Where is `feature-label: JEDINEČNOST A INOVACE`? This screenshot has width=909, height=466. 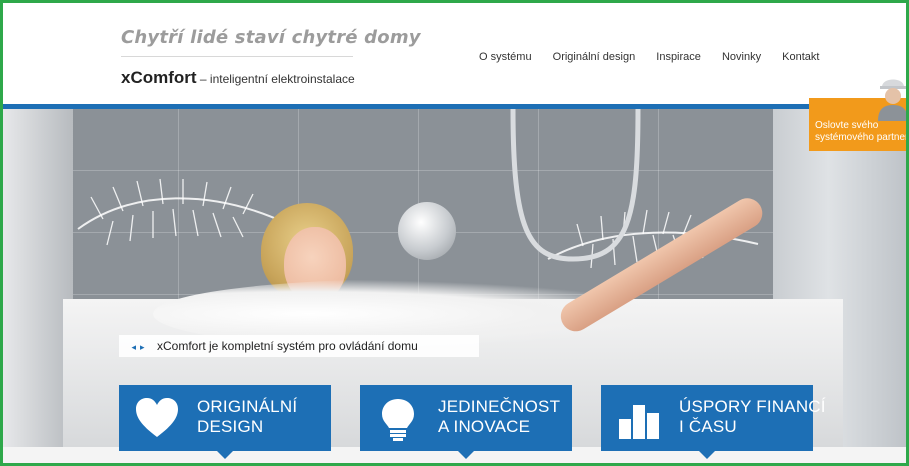
feature-label: JEDINEČNOST A INOVACE is located at coordinates (499, 417).